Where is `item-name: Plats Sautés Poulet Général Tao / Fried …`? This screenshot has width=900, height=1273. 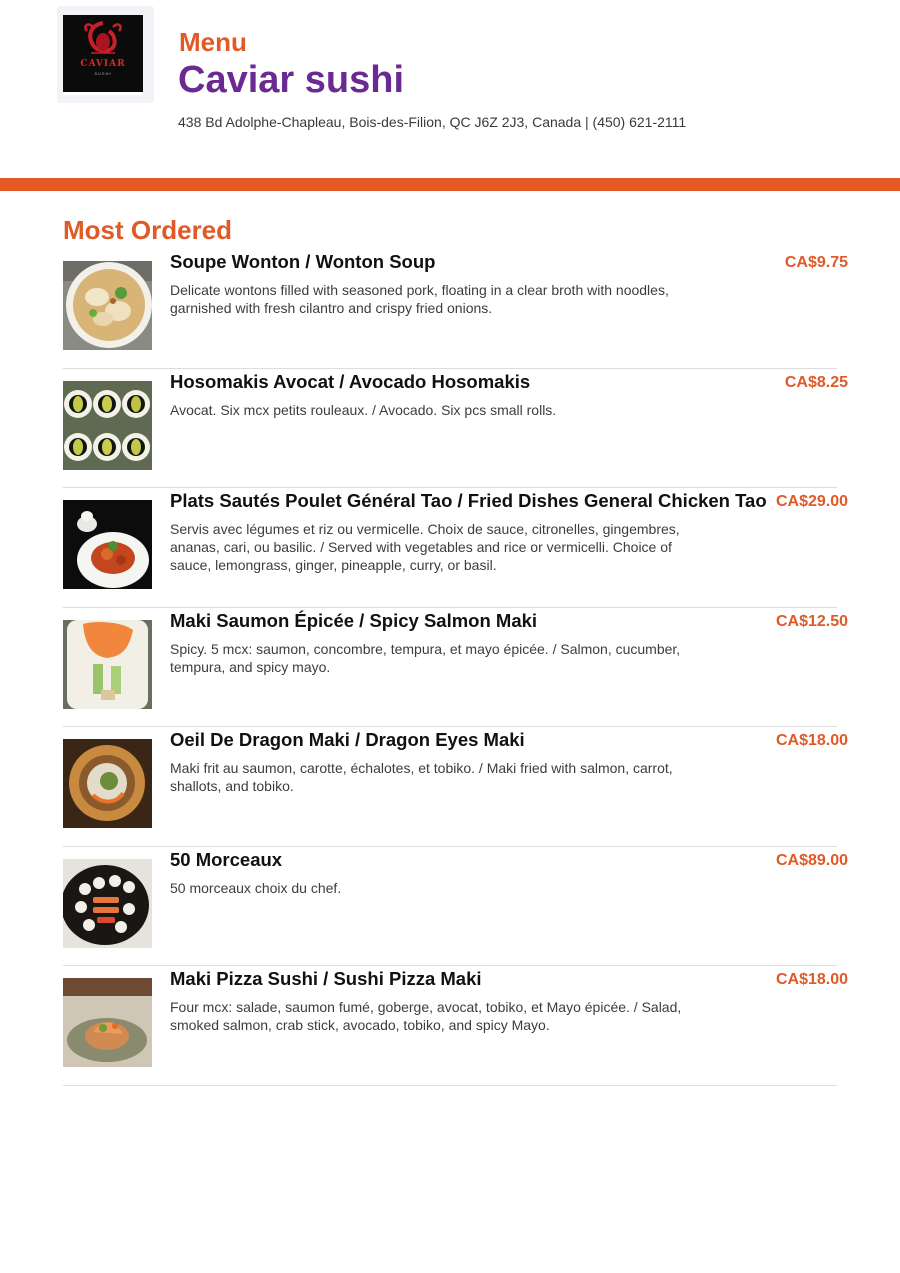
item-name: Plats Sautés Poulet Général Tao / Fried … is located at coordinates (468, 500).